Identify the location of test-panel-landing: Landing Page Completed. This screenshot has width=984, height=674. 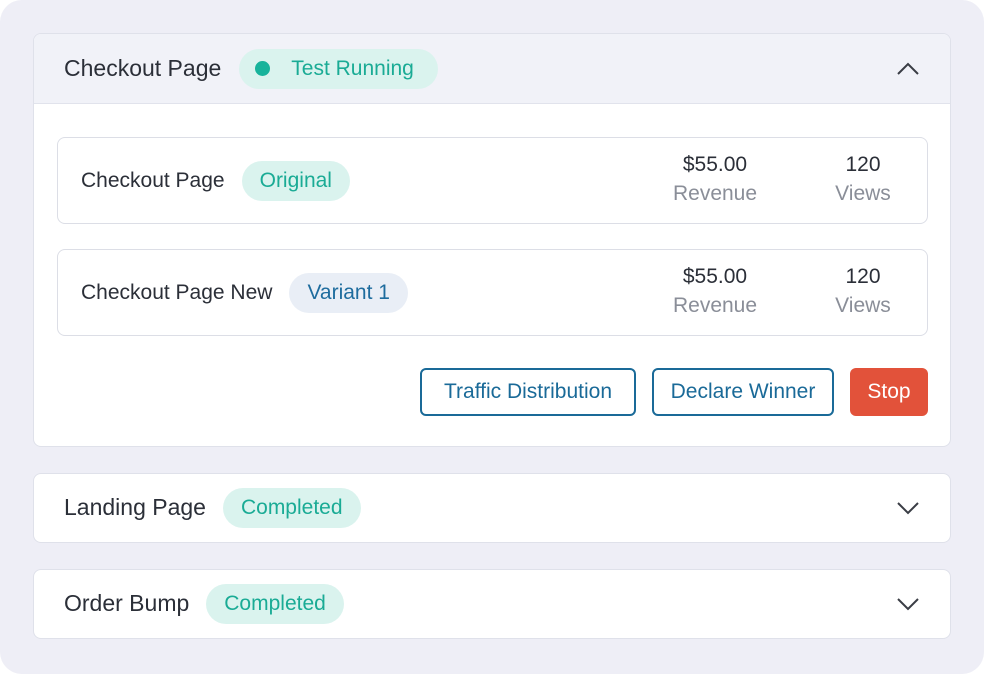
(492, 508).